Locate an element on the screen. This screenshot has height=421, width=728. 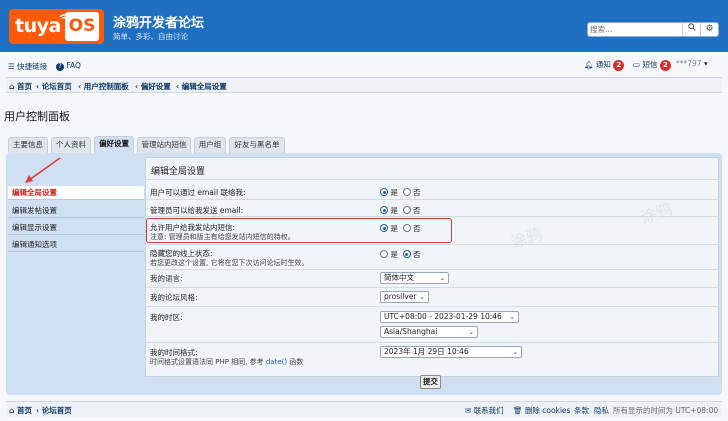
annotation-arrow-icon is located at coordinates (43, 170).